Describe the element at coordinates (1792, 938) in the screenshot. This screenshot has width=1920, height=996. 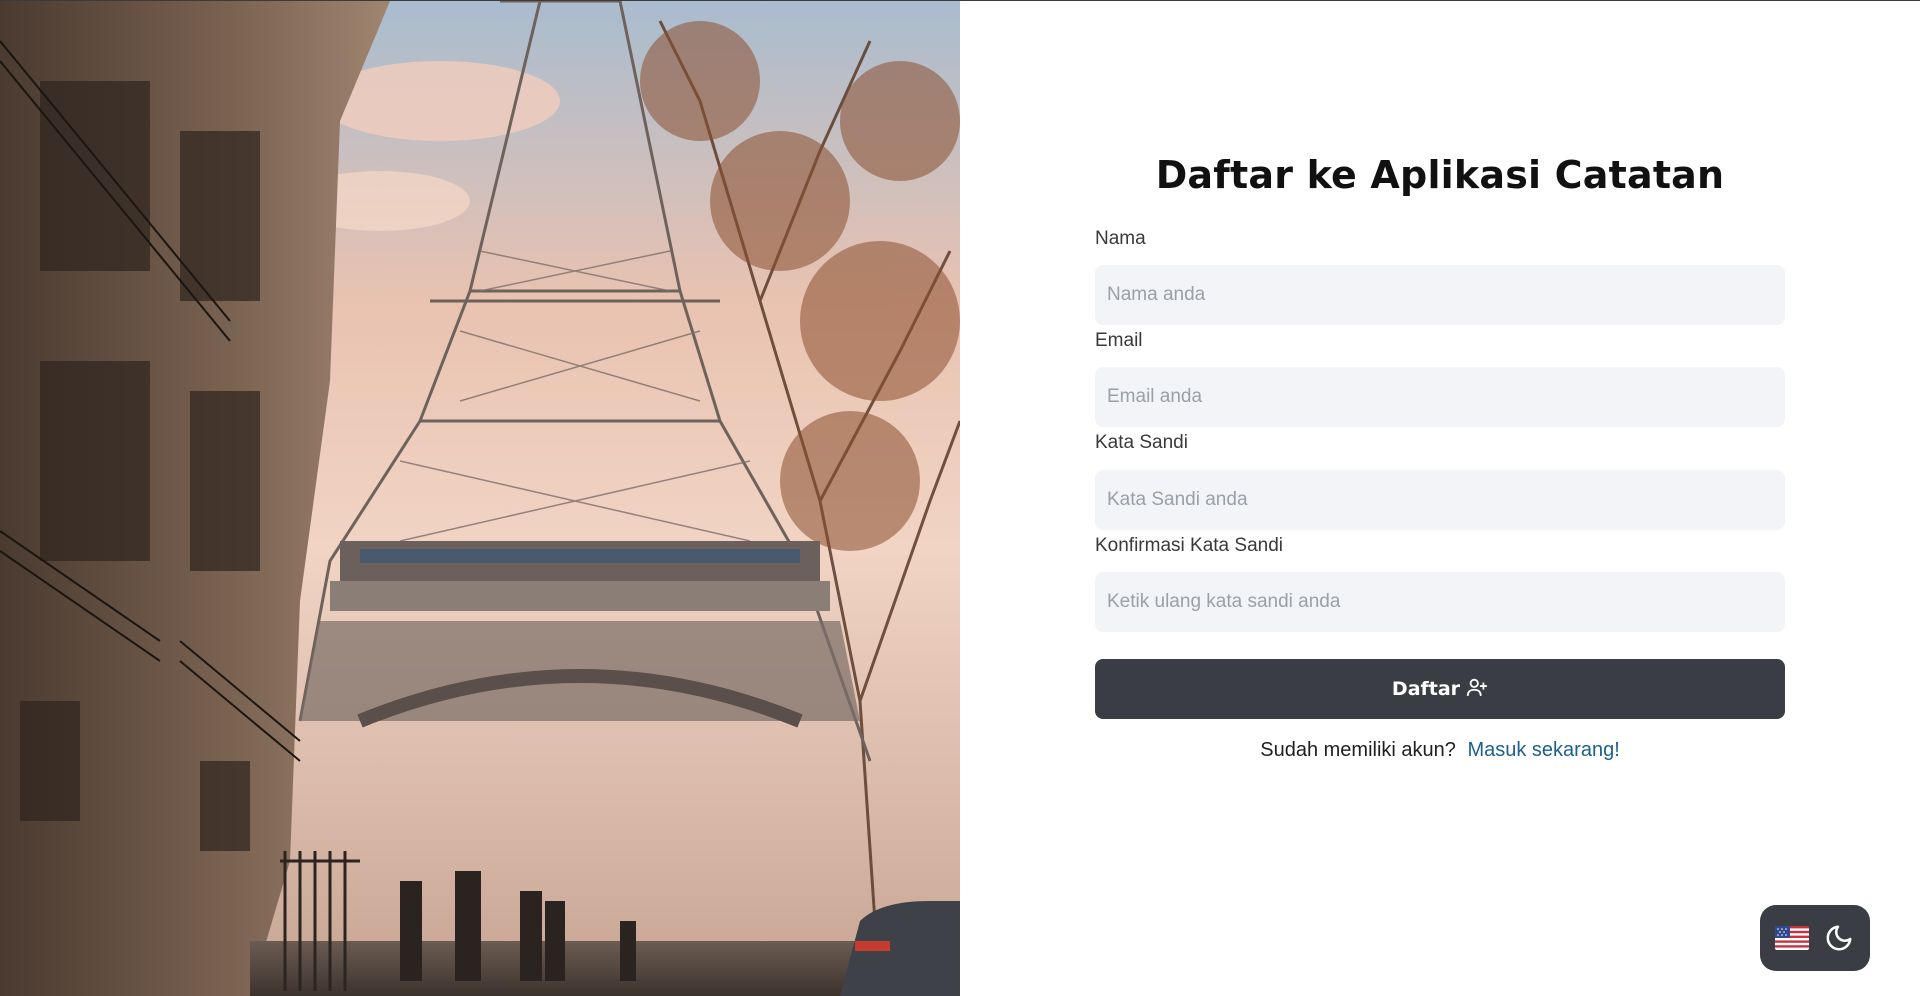
I see `us-flag-icon` at that location.